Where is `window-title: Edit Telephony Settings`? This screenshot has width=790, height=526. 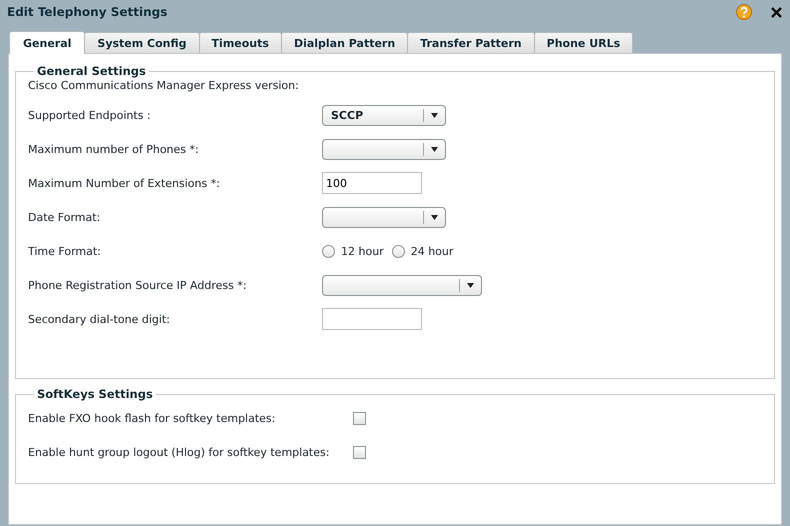
window-title: Edit Telephony Settings is located at coordinates (87, 12).